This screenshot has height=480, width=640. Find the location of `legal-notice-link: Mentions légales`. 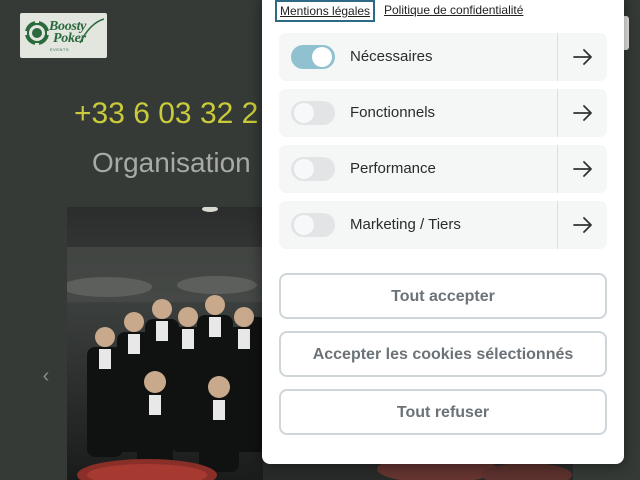

legal-notice-link: Mentions légales is located at coordinates (325, 11).